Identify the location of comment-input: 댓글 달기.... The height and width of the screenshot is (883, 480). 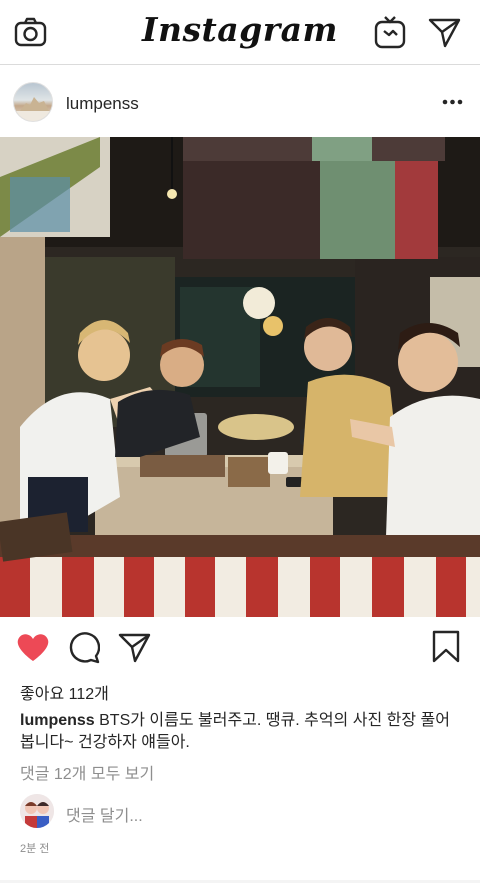
(104, 814).